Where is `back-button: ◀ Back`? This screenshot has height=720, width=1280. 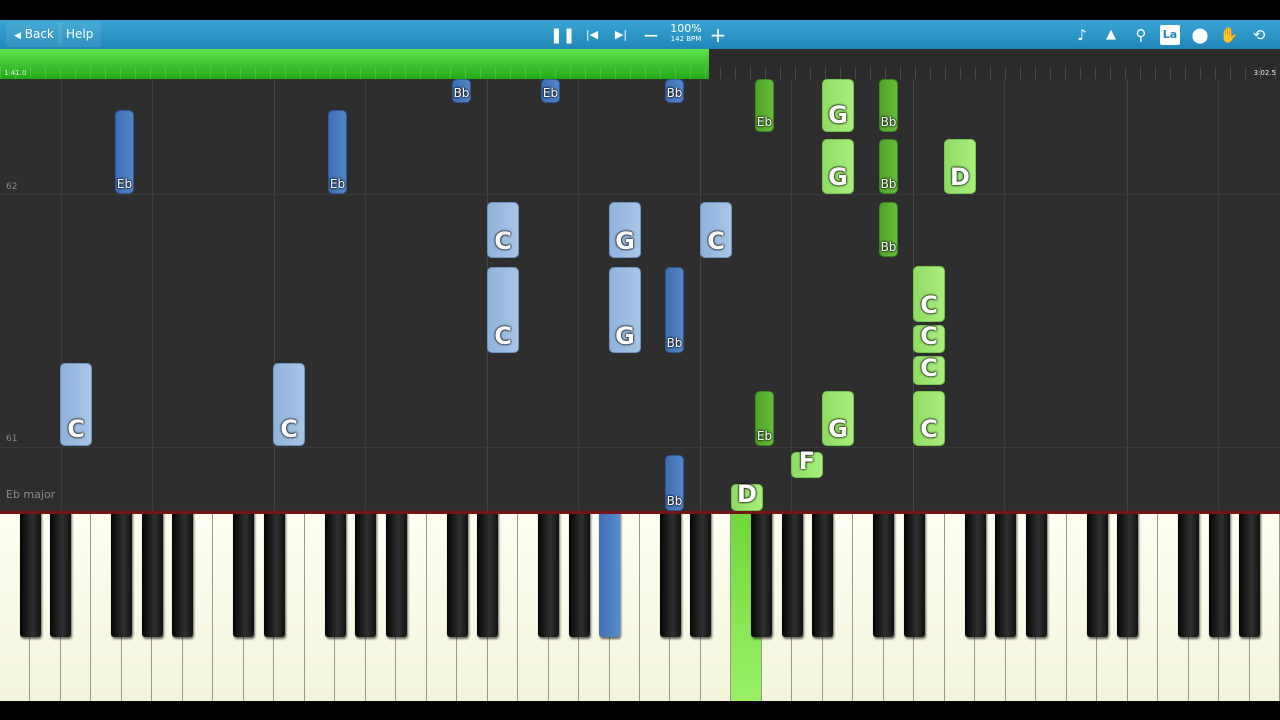 back-button: ◀ Back is located at coordinates (34, 34).